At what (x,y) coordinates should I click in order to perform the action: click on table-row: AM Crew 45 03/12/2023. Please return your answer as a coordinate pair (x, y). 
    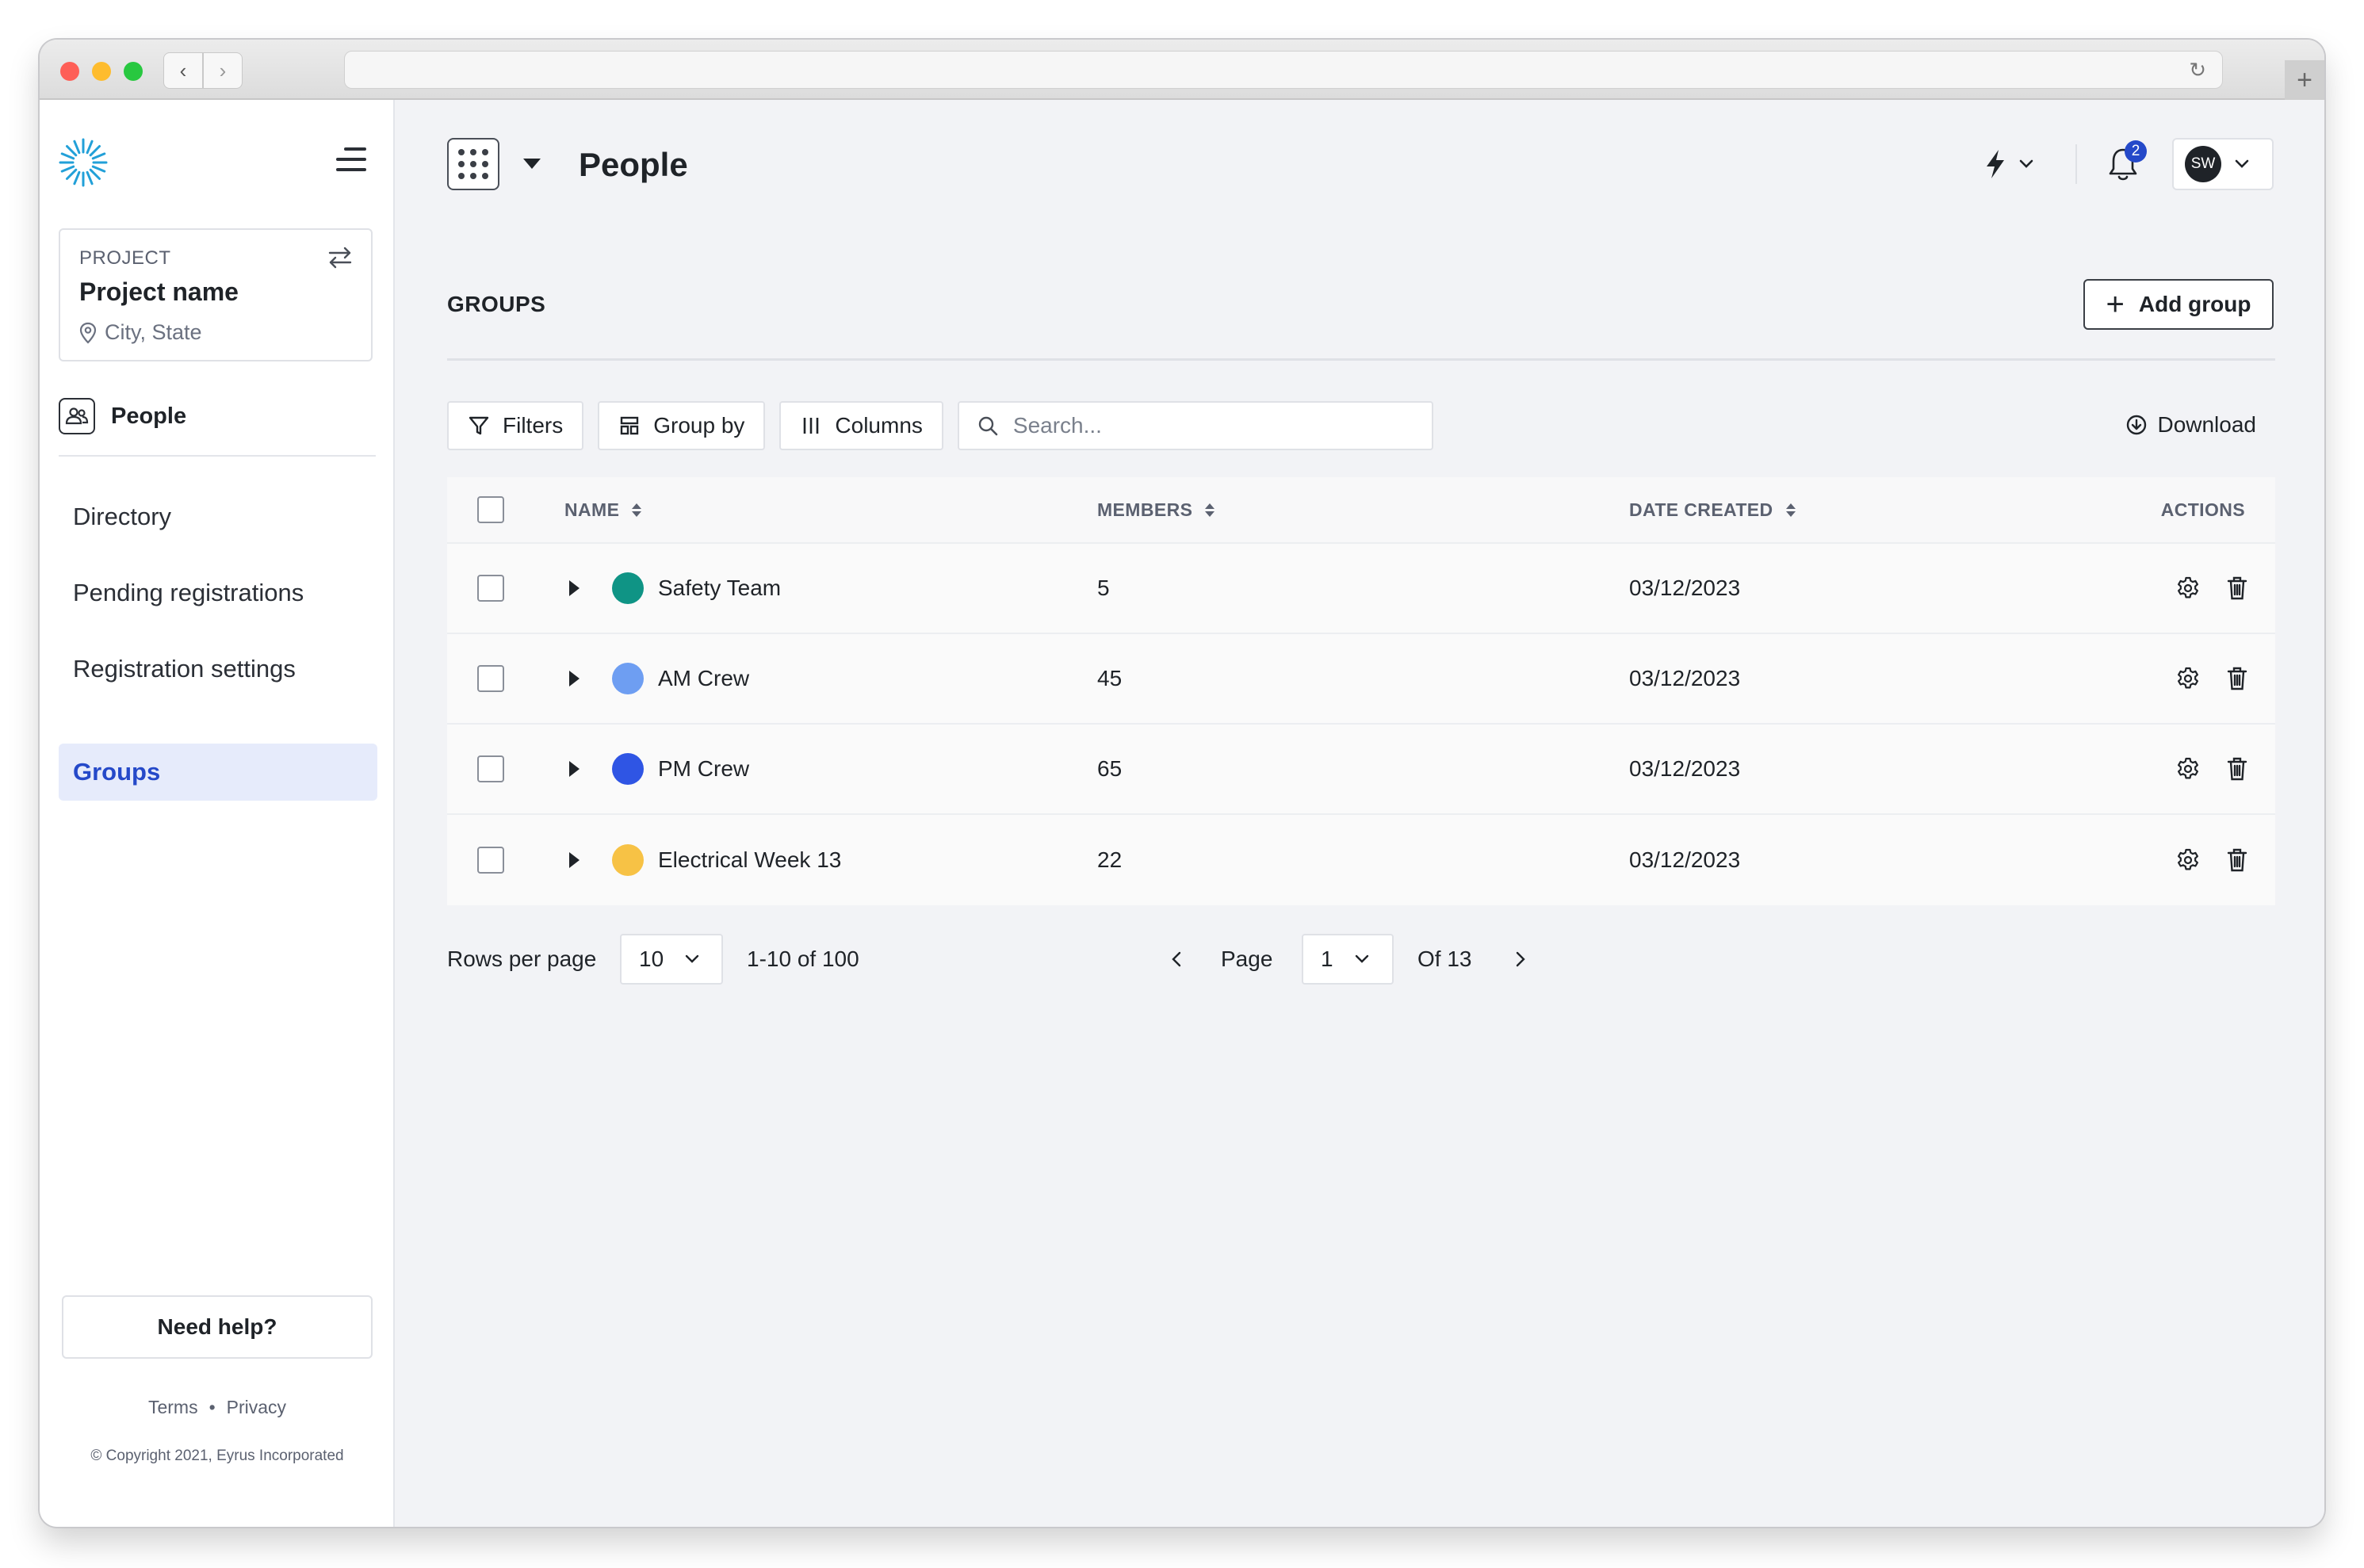
    Looking at the image, I should click on (1361, 679).